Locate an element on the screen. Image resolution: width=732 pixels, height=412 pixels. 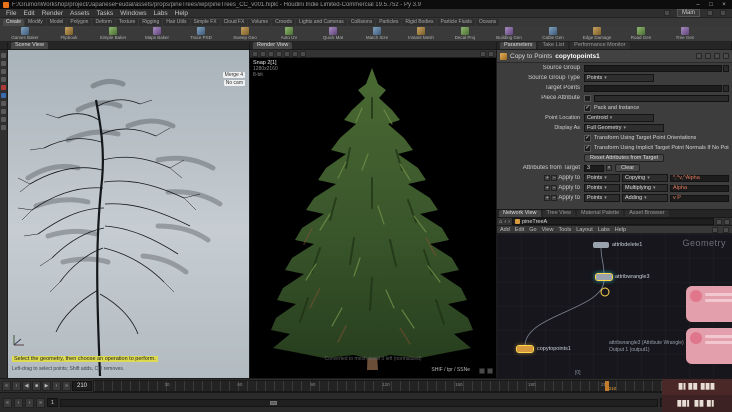
tab-asset-browser: Asset Browser is located at coordinates (647, 213).